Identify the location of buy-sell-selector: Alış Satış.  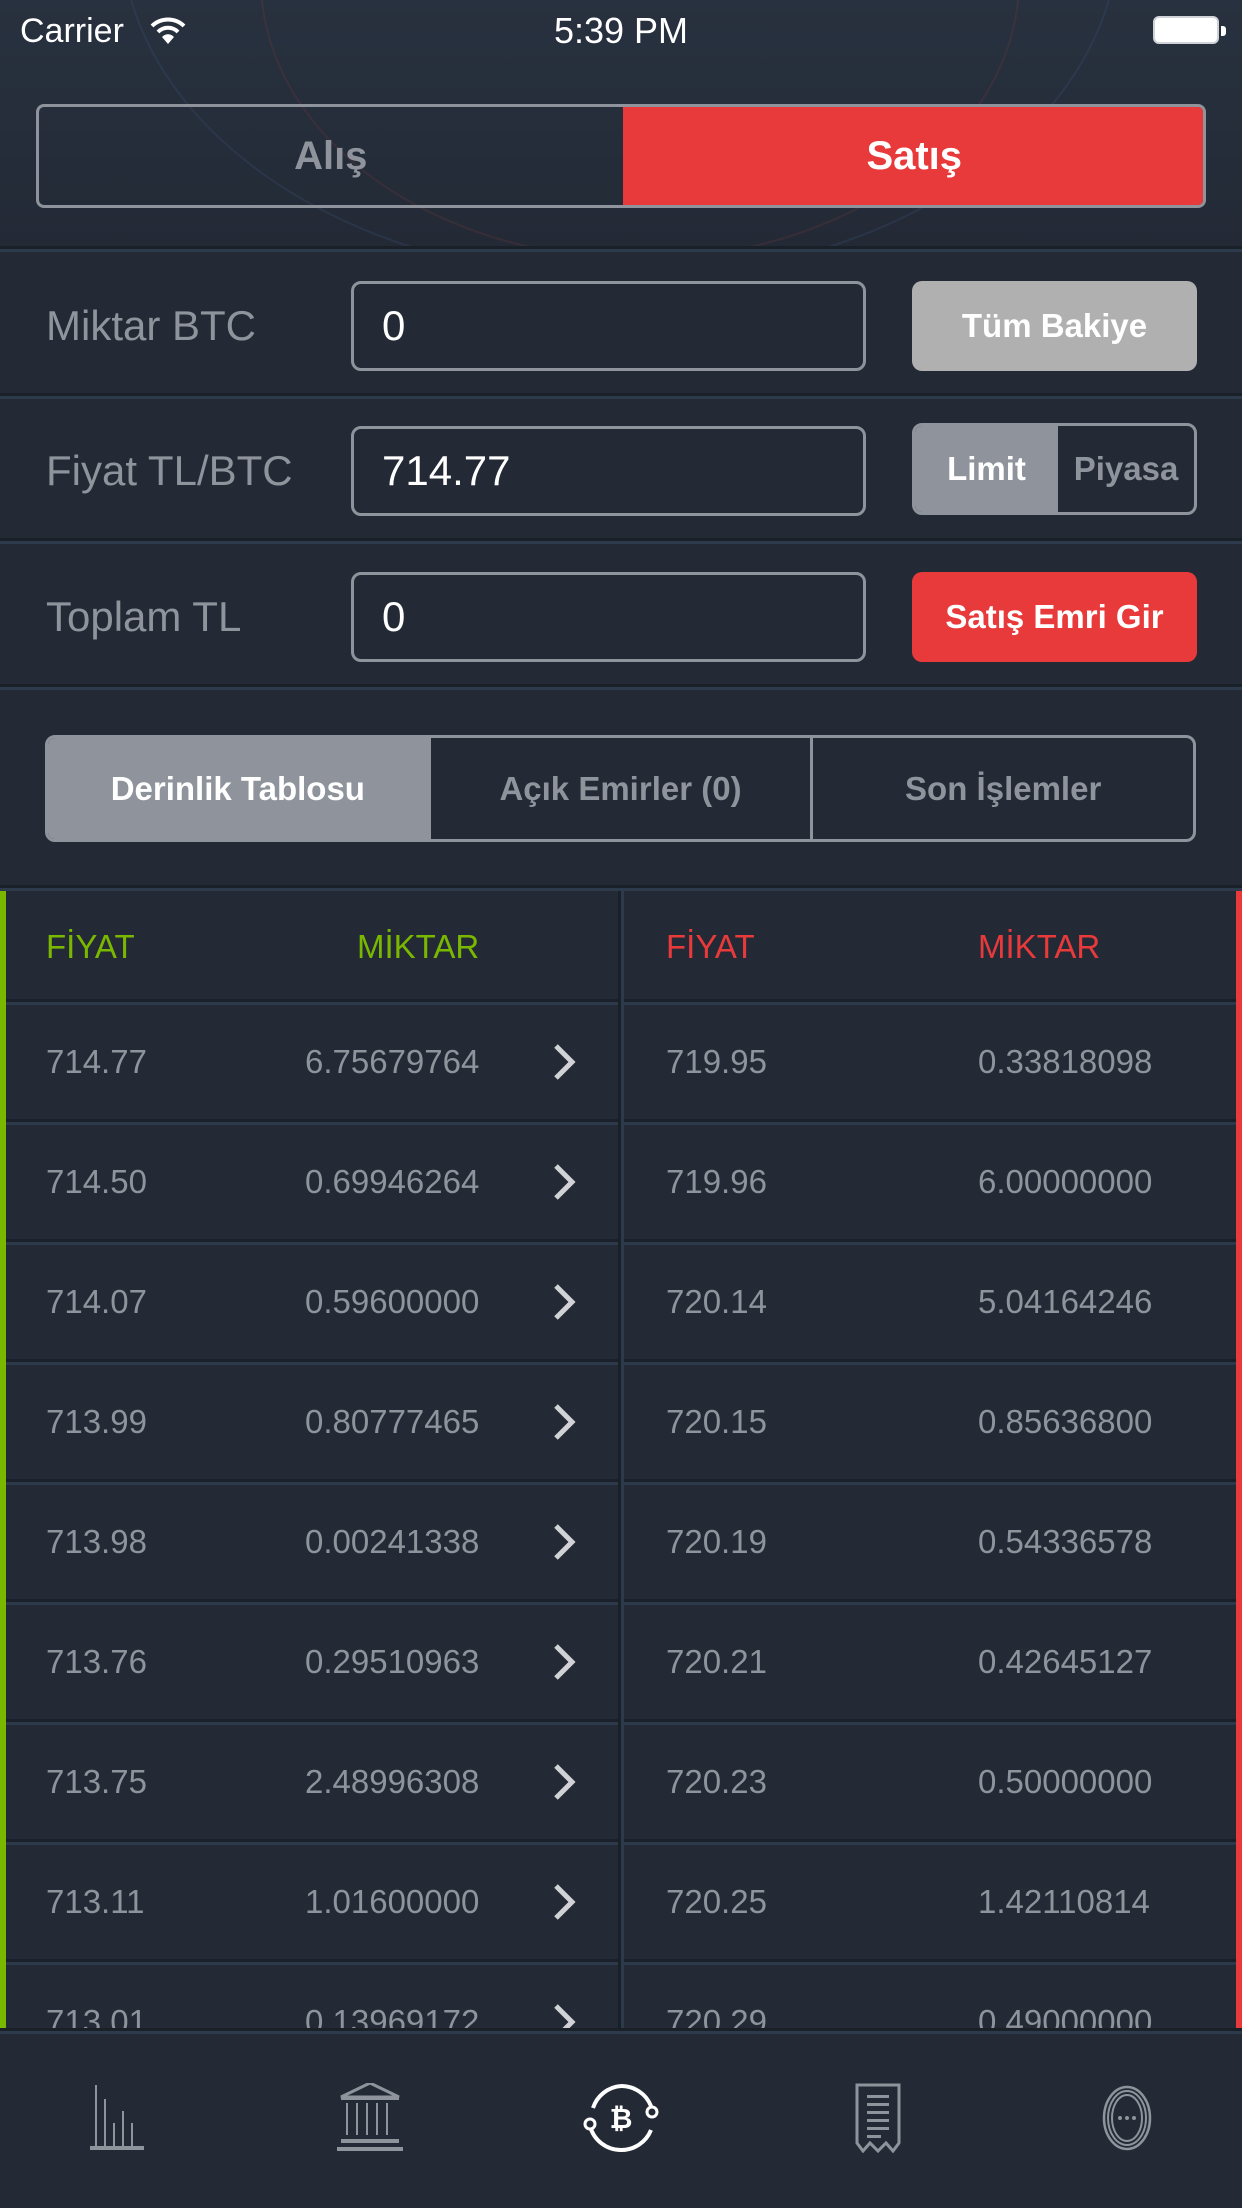
(621, 156).